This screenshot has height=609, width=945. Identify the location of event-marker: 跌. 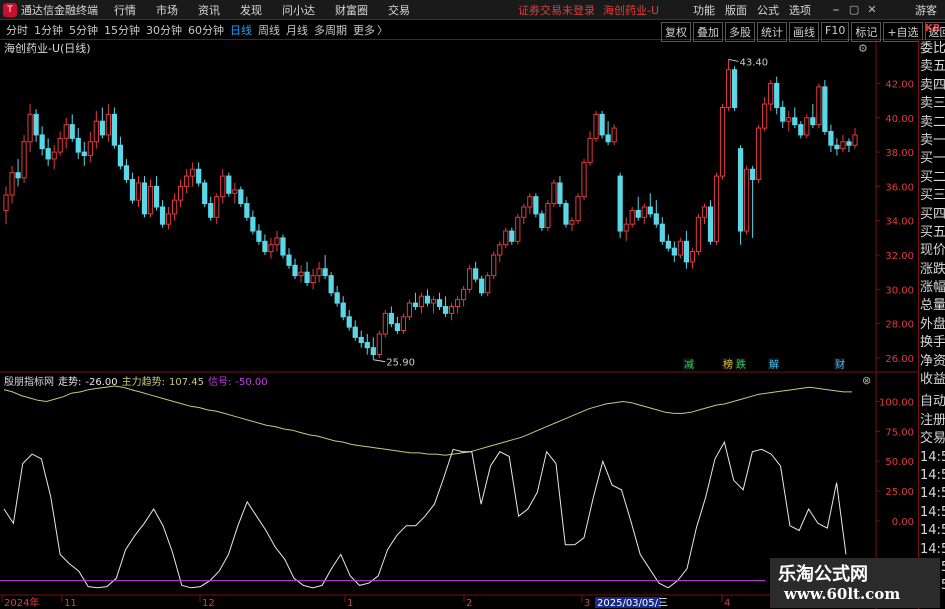
(740, 364).